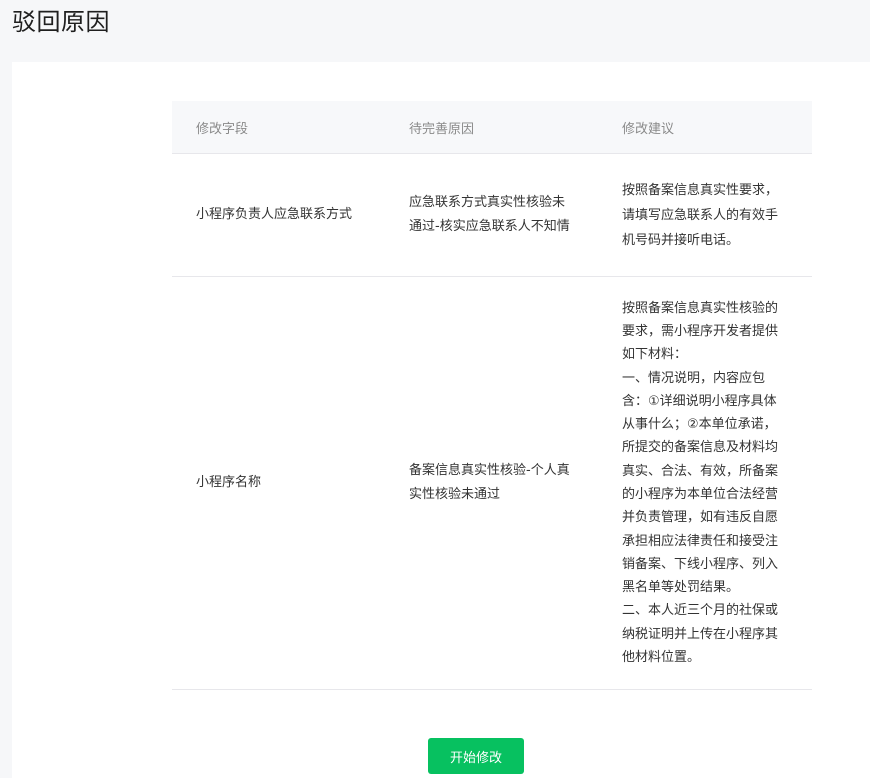 Image resolution: width=870 pixels, height=778 pixels. I want to click on cell-field: 小程序名称, so click(278, 483).